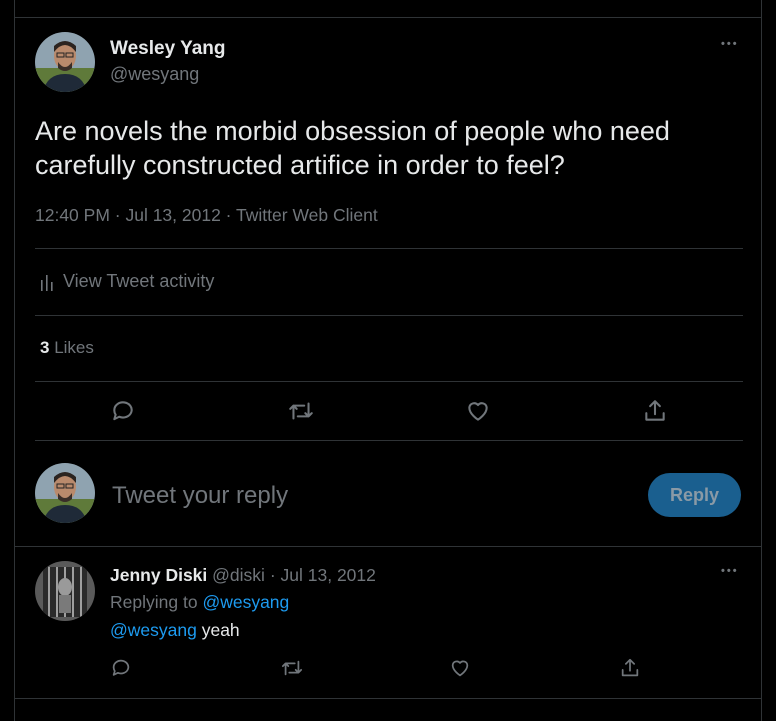  I want to click on author-handle: @wesyang, so click(154, 74).